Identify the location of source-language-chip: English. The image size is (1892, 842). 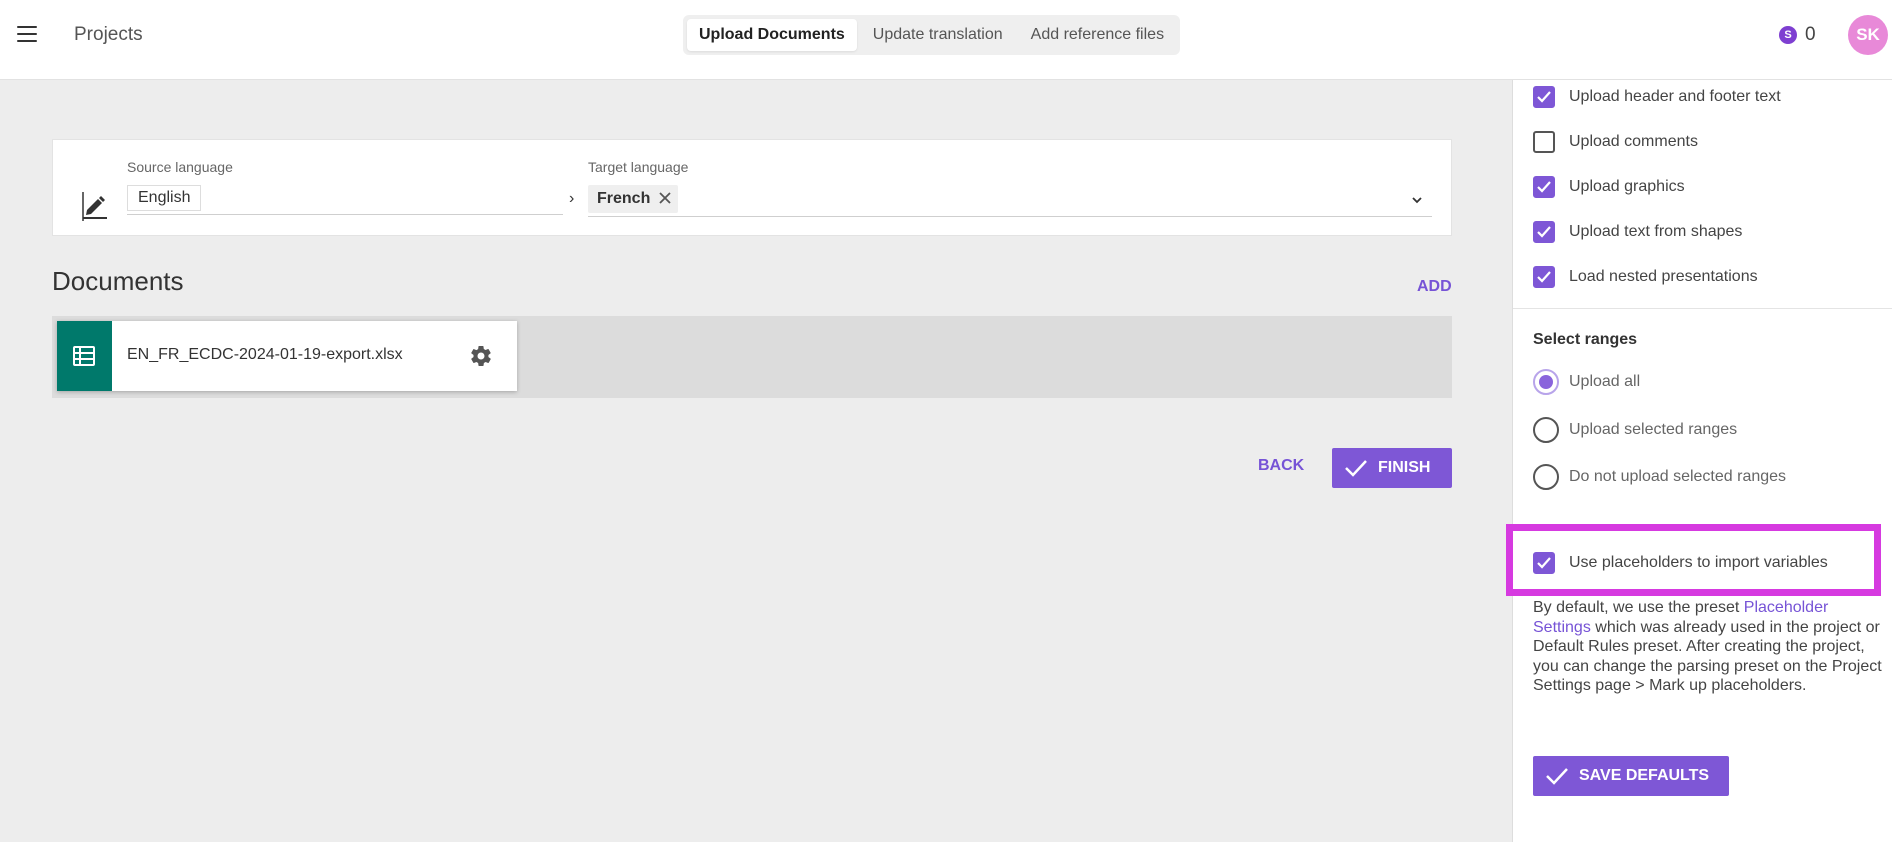
(164, 198).